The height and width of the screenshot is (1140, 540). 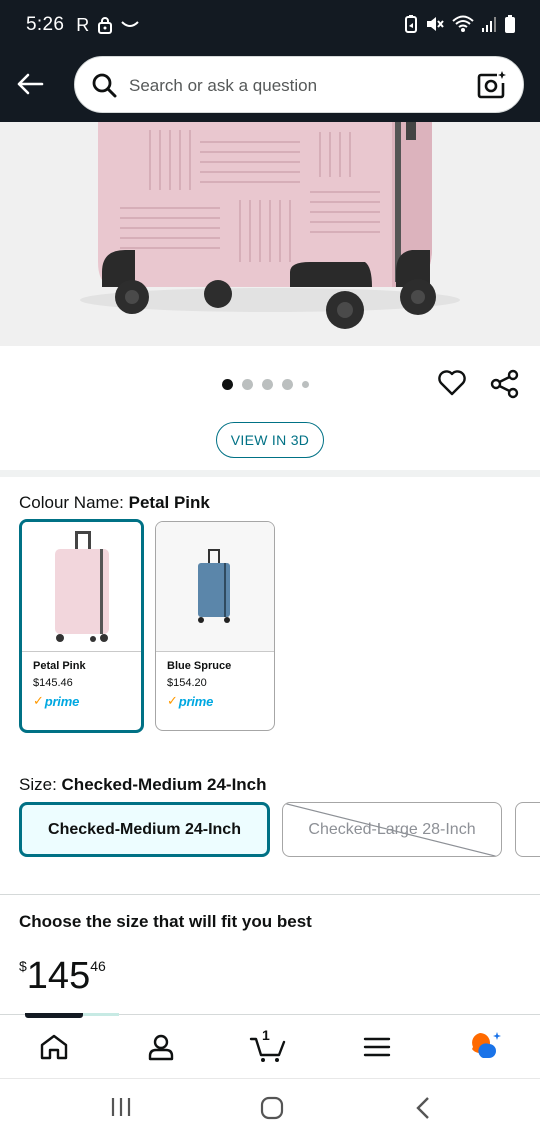 I want to click on bottom-nav: 1, so click(x=270, y=1045).